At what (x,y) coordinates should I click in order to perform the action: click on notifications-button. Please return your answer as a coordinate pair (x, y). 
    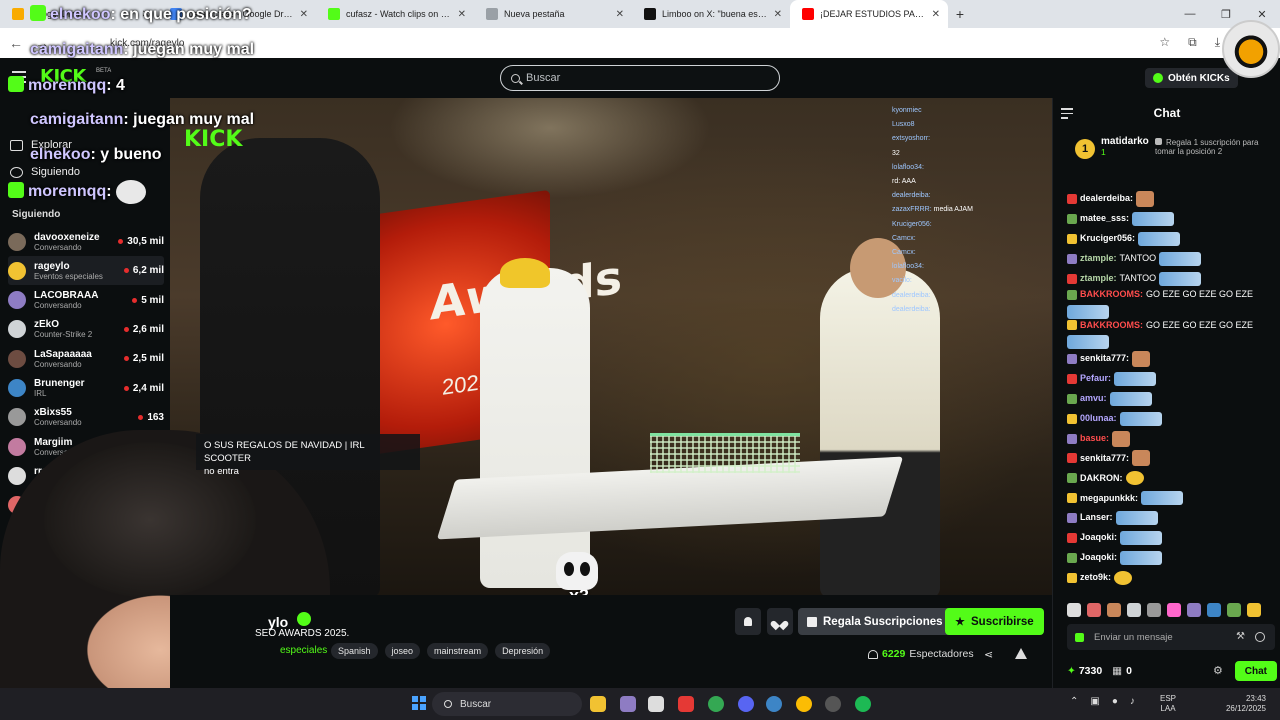
    Looking at the image, I should click on (748, 621).